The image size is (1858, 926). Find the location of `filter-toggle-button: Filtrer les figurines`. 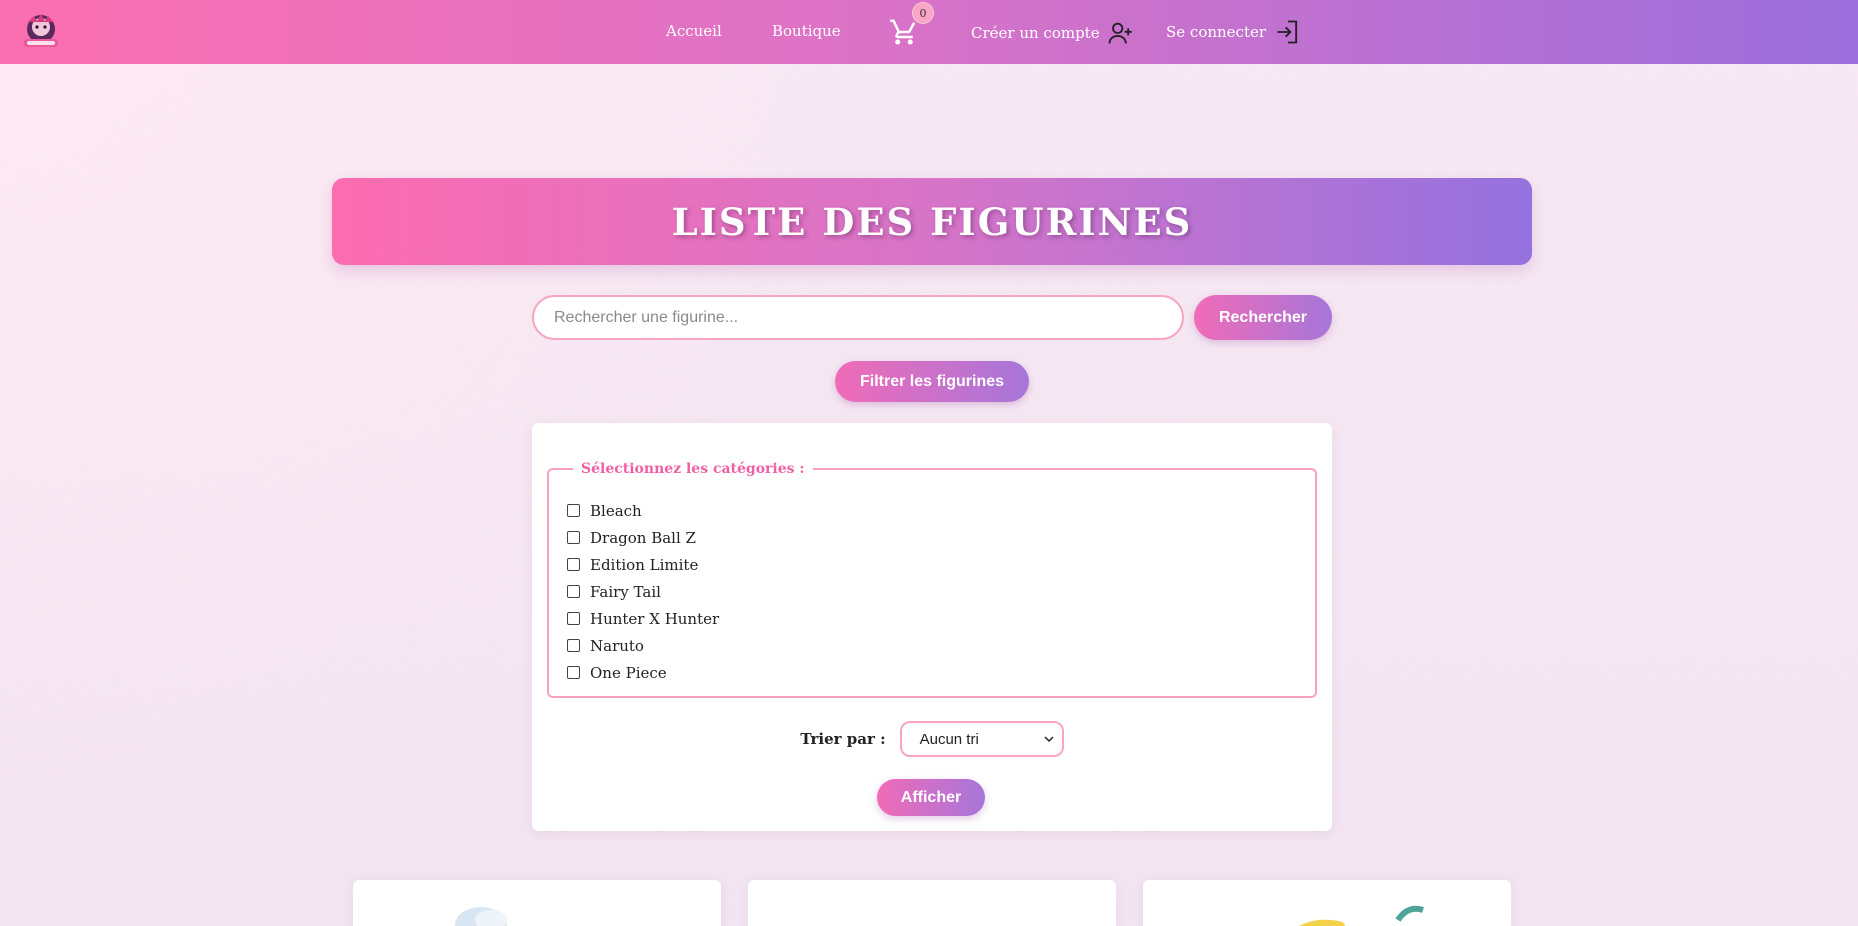

filter-toggle-button: Filtrer les figurines is located at coordinates (932, 381).